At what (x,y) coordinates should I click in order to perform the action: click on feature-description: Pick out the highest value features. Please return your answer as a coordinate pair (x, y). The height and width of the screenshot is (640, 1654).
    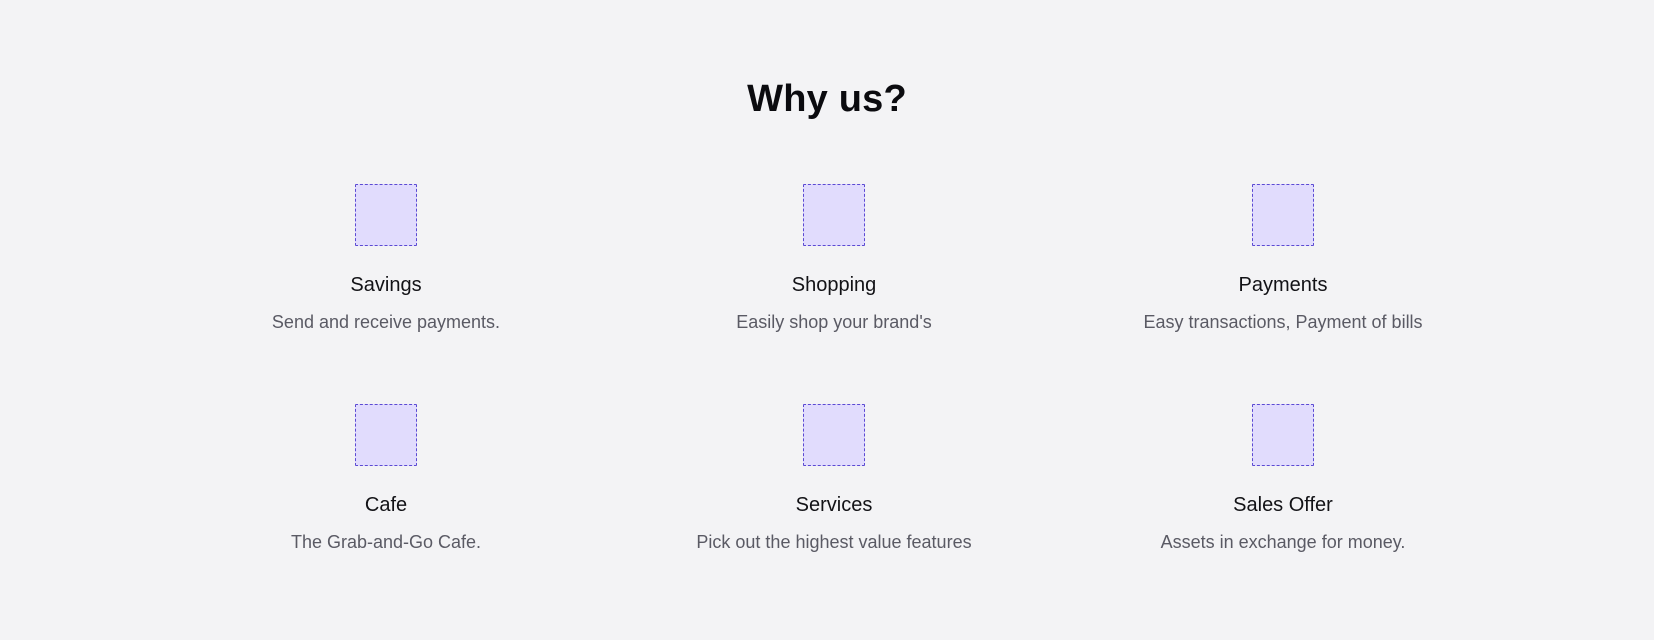
    Looking at the image, I should click on (834, 542).